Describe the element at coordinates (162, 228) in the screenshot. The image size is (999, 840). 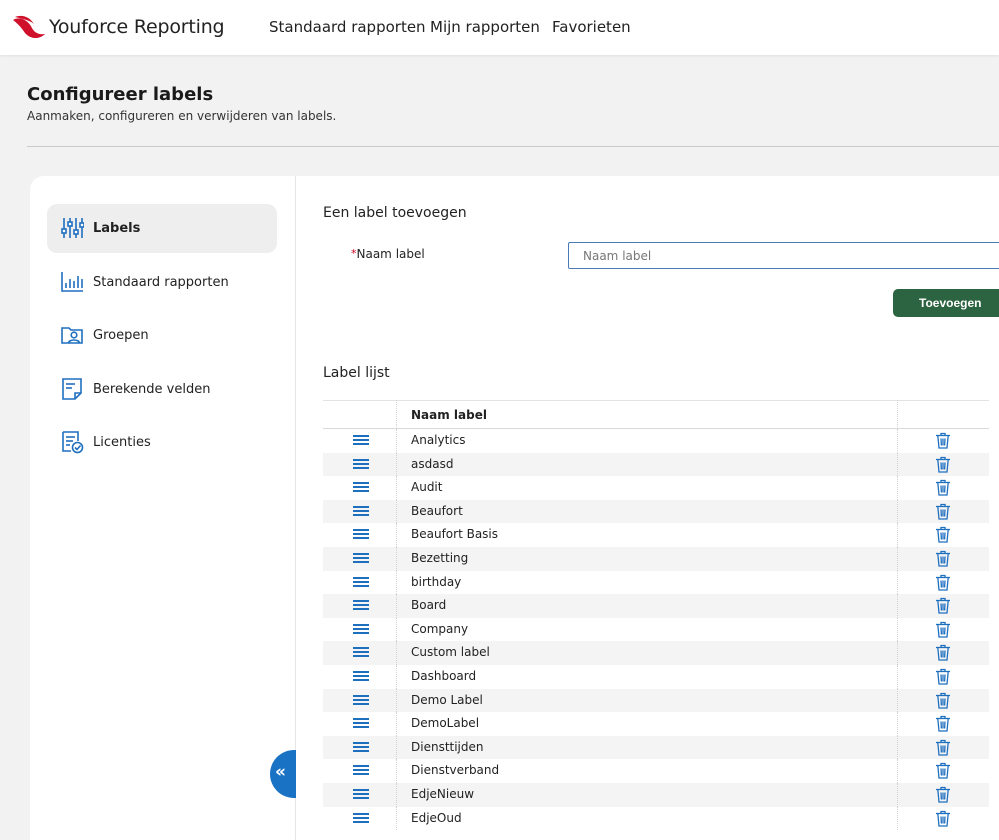
I see `sidebar-item-labels: Labels` at that location.